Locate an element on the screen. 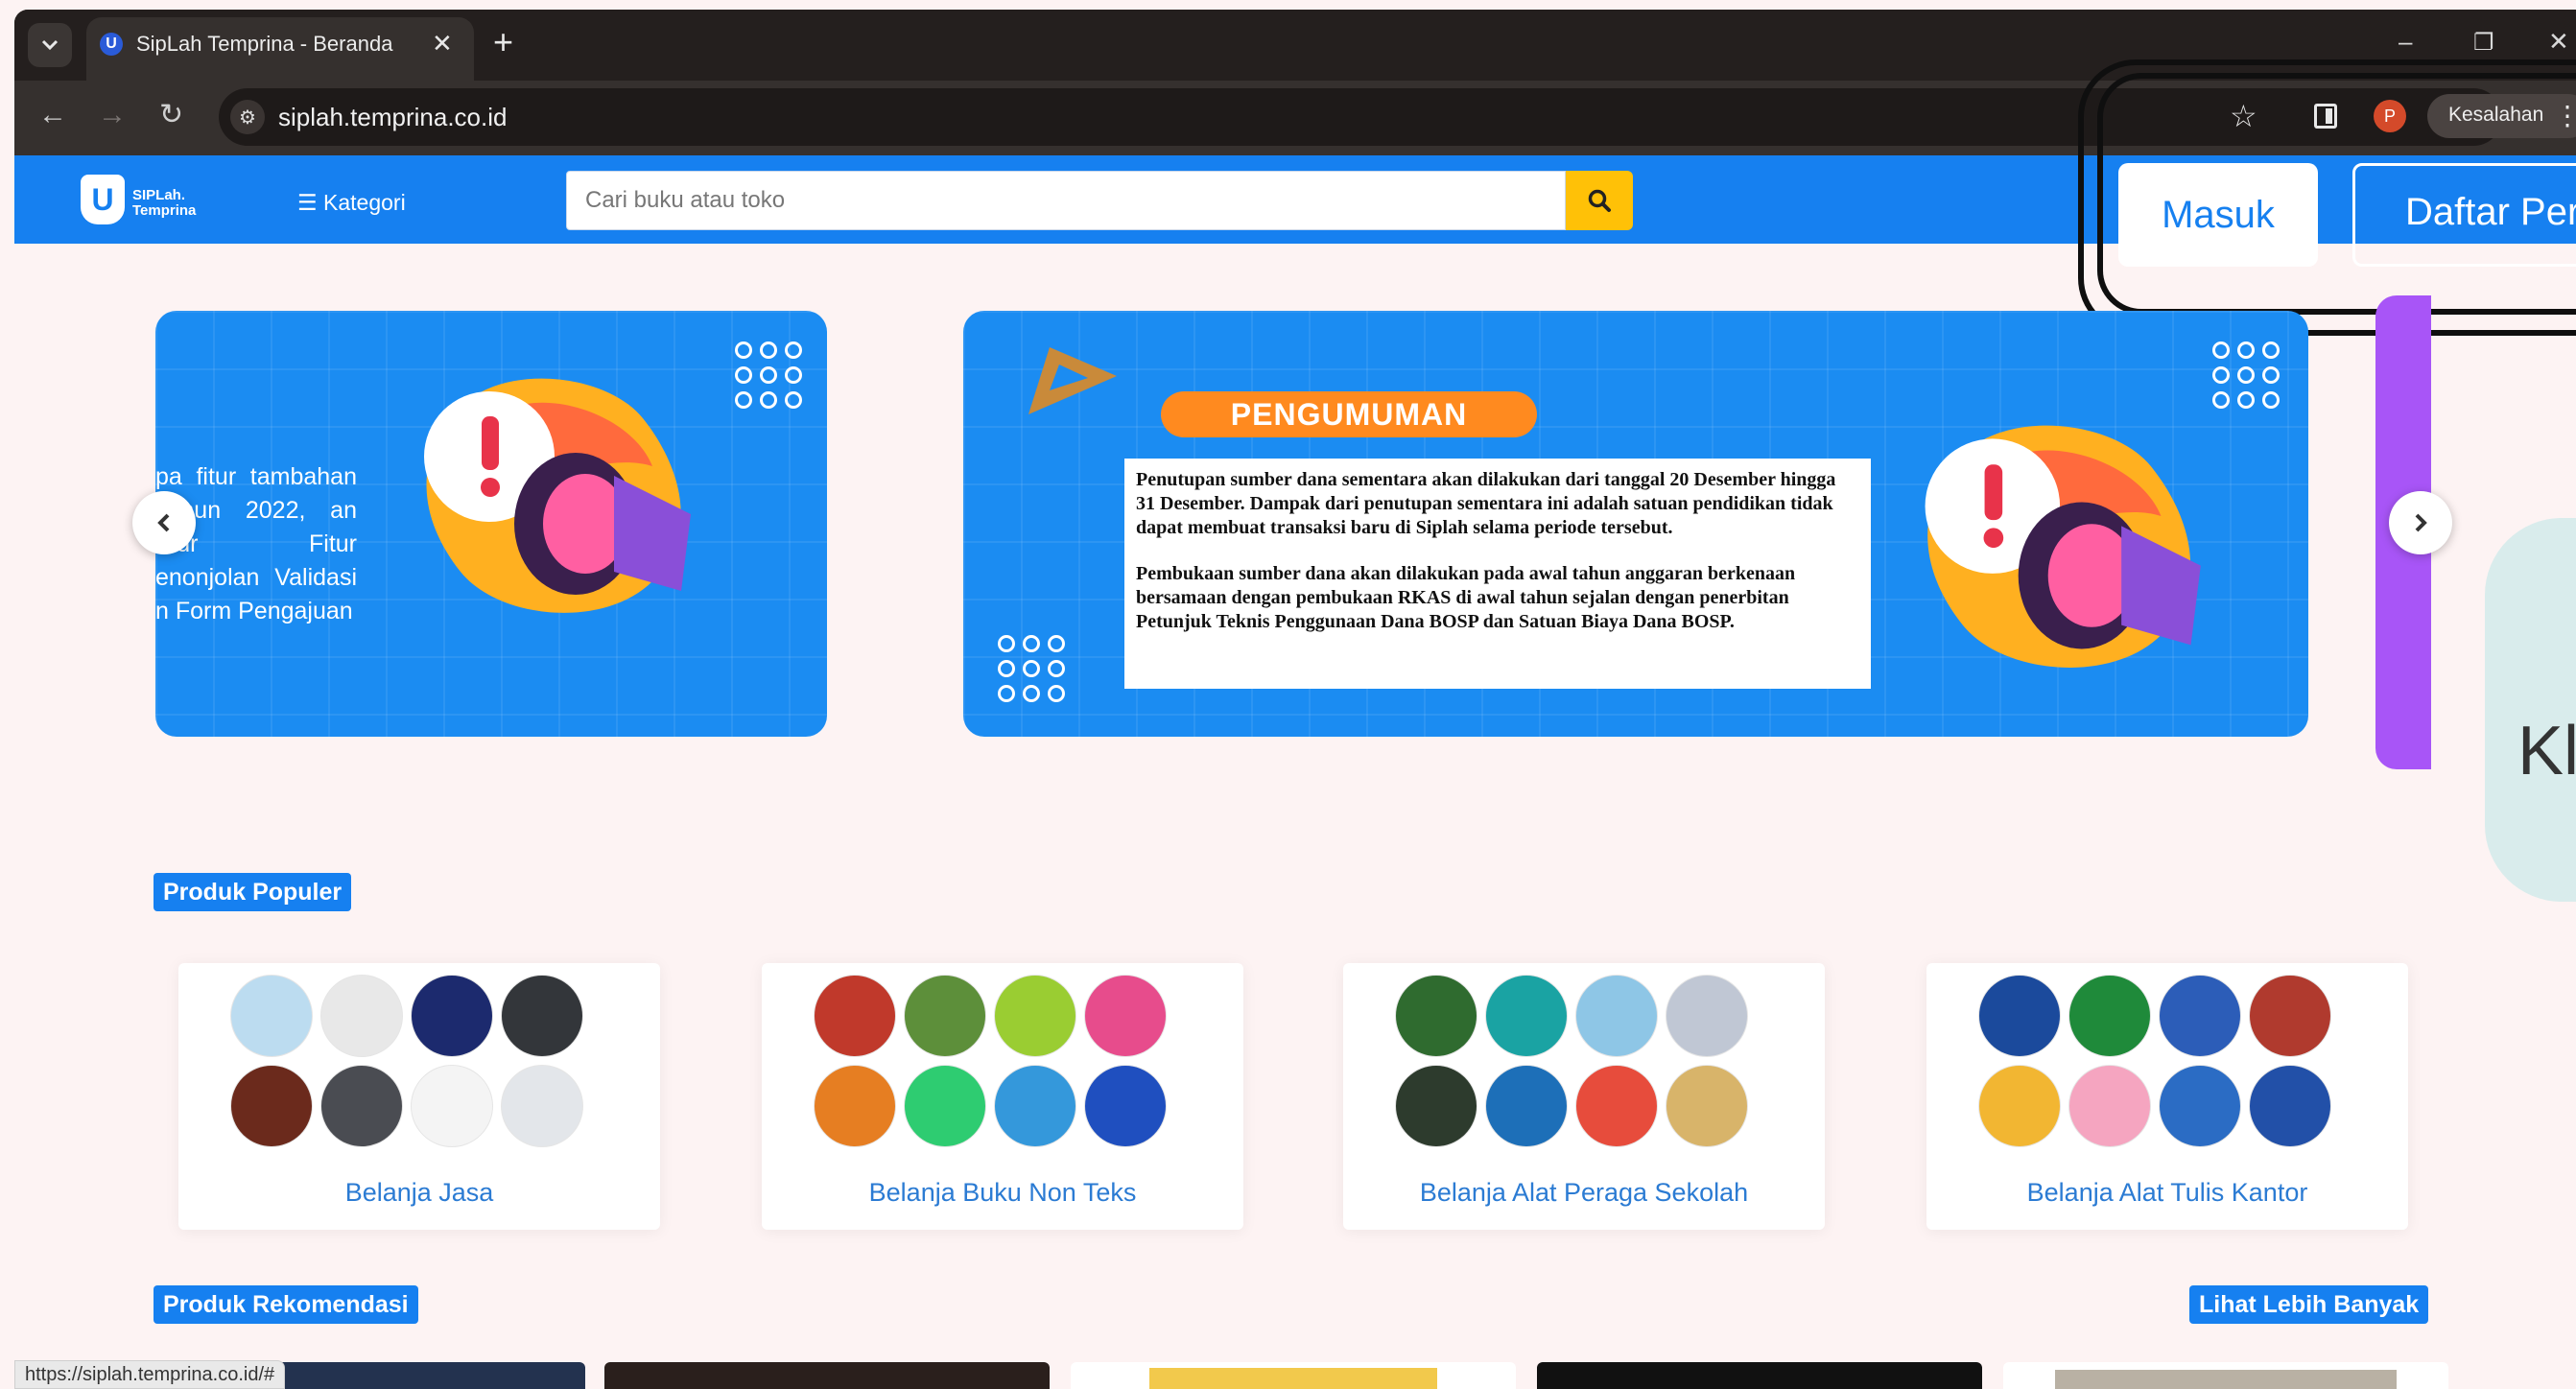 This screenshot has height=1389, width=2576. tab-search-button is located at coordinates (50, 45).